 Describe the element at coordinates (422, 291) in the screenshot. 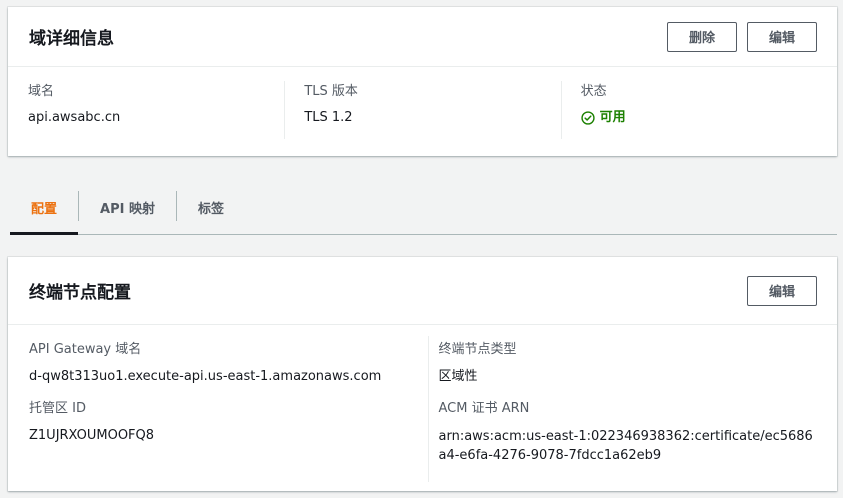

I see `endpoint-config-header: 终端节点配置 编辑` at that location.